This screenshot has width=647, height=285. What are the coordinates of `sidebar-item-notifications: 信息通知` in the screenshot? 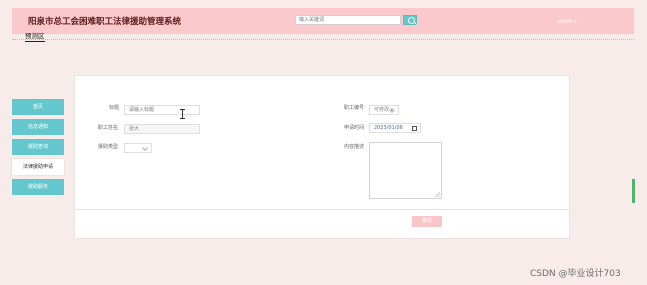 It's located at (38, 127).